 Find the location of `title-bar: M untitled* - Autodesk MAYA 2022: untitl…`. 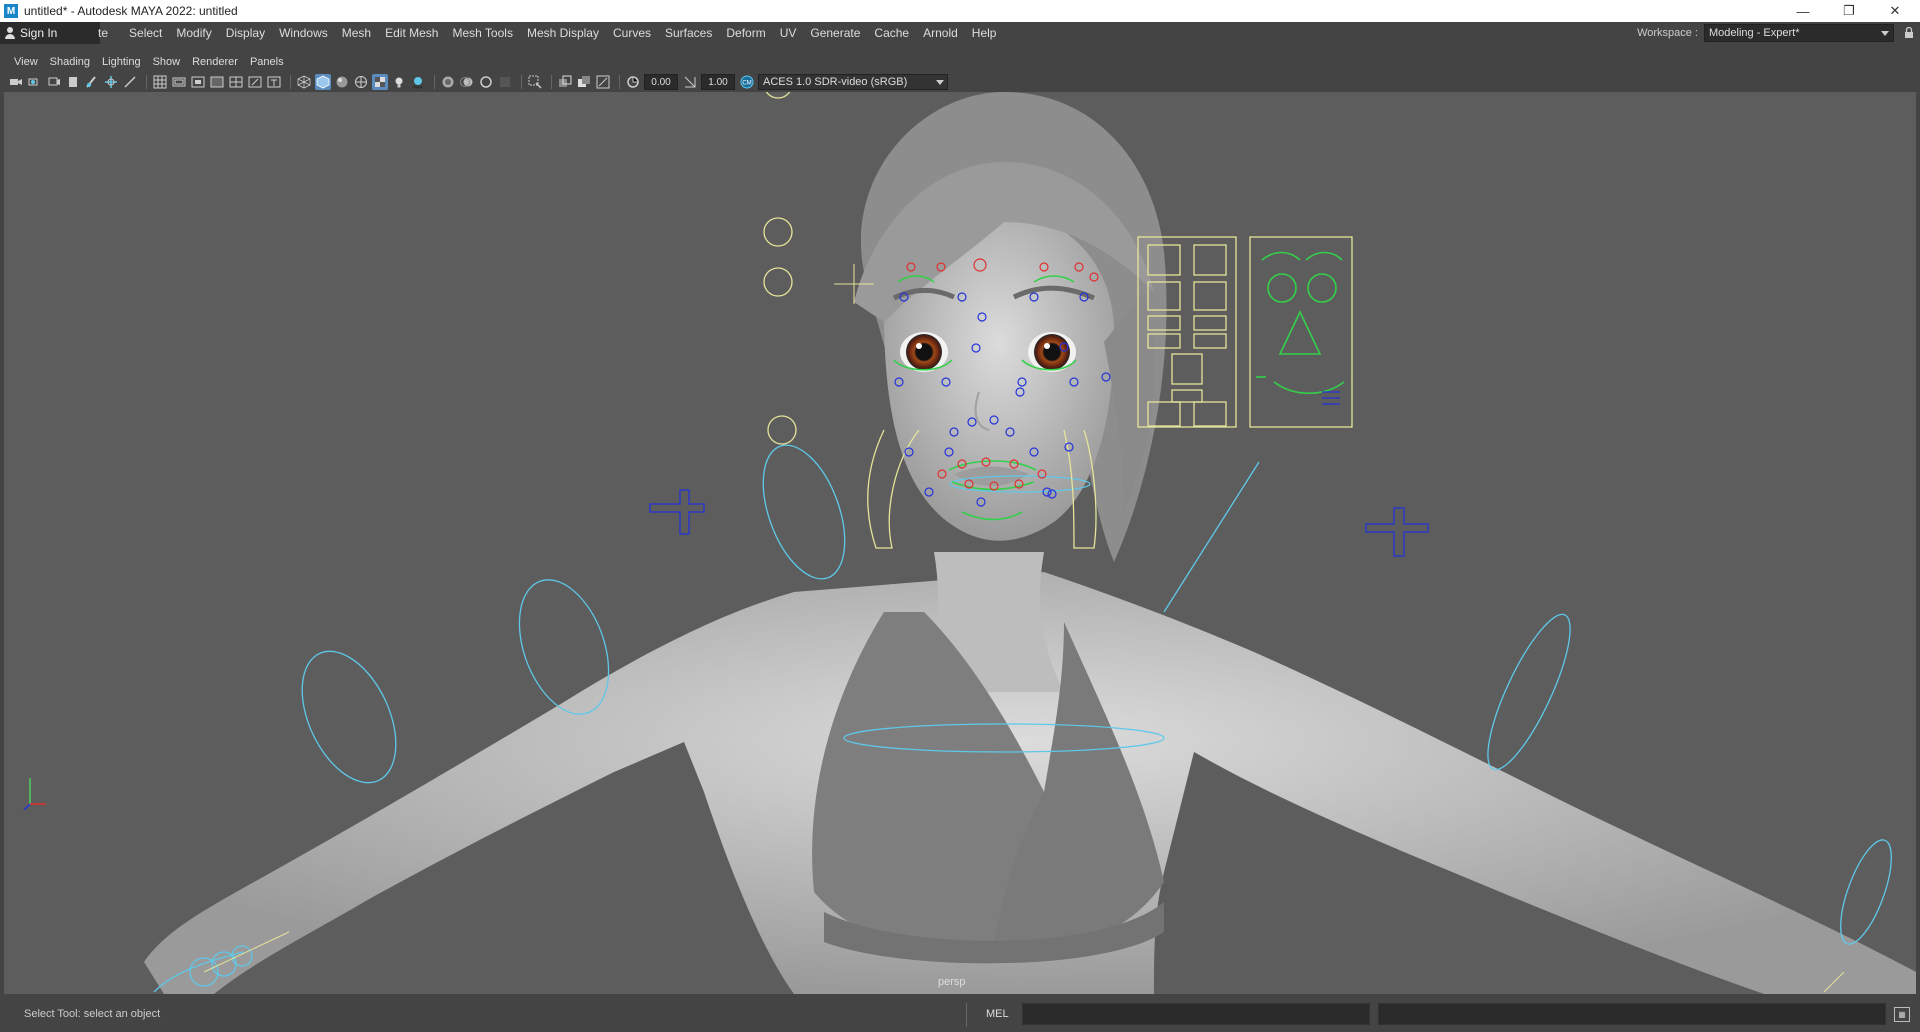

title-bar: M untitled* - Autodesk MAYA 2022: untitl… is located at coordinates (960, 11).